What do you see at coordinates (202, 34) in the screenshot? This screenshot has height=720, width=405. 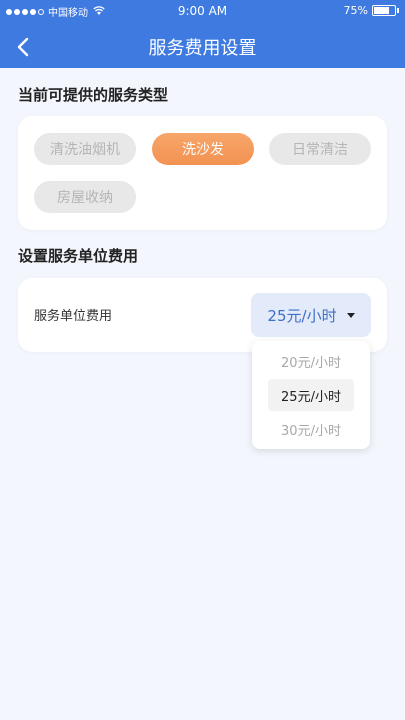 I see `app-header: 中国移动 9:00 AM 75% 服务费用设置` at bounding box center [202, 34].